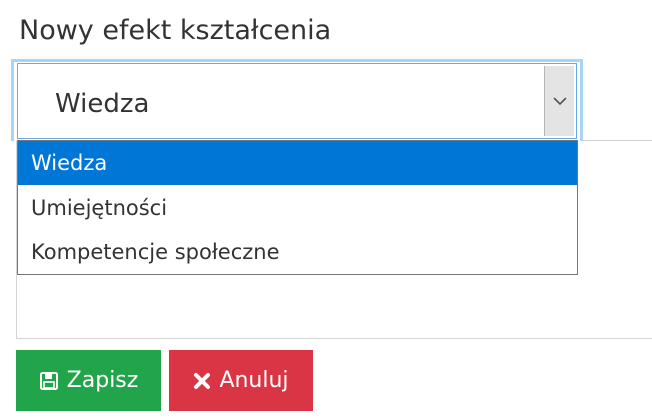  I want to click on chevron-down-icon, so click(559, 101).